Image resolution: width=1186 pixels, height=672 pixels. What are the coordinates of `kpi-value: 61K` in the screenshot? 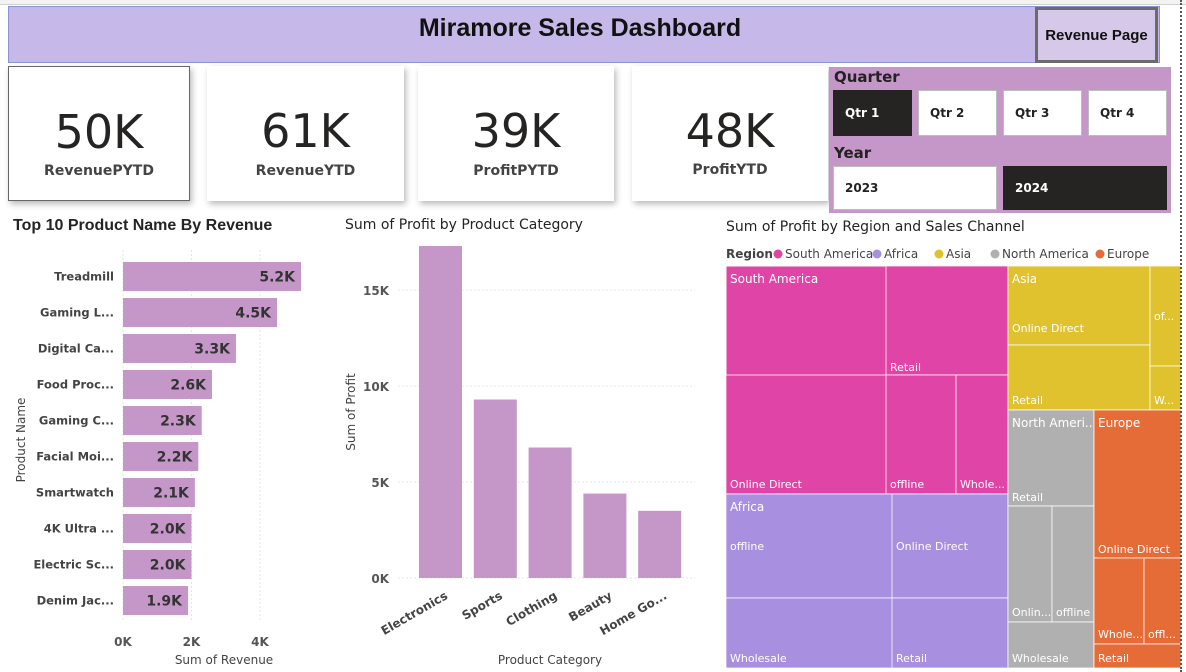 It's located at (305, 131).